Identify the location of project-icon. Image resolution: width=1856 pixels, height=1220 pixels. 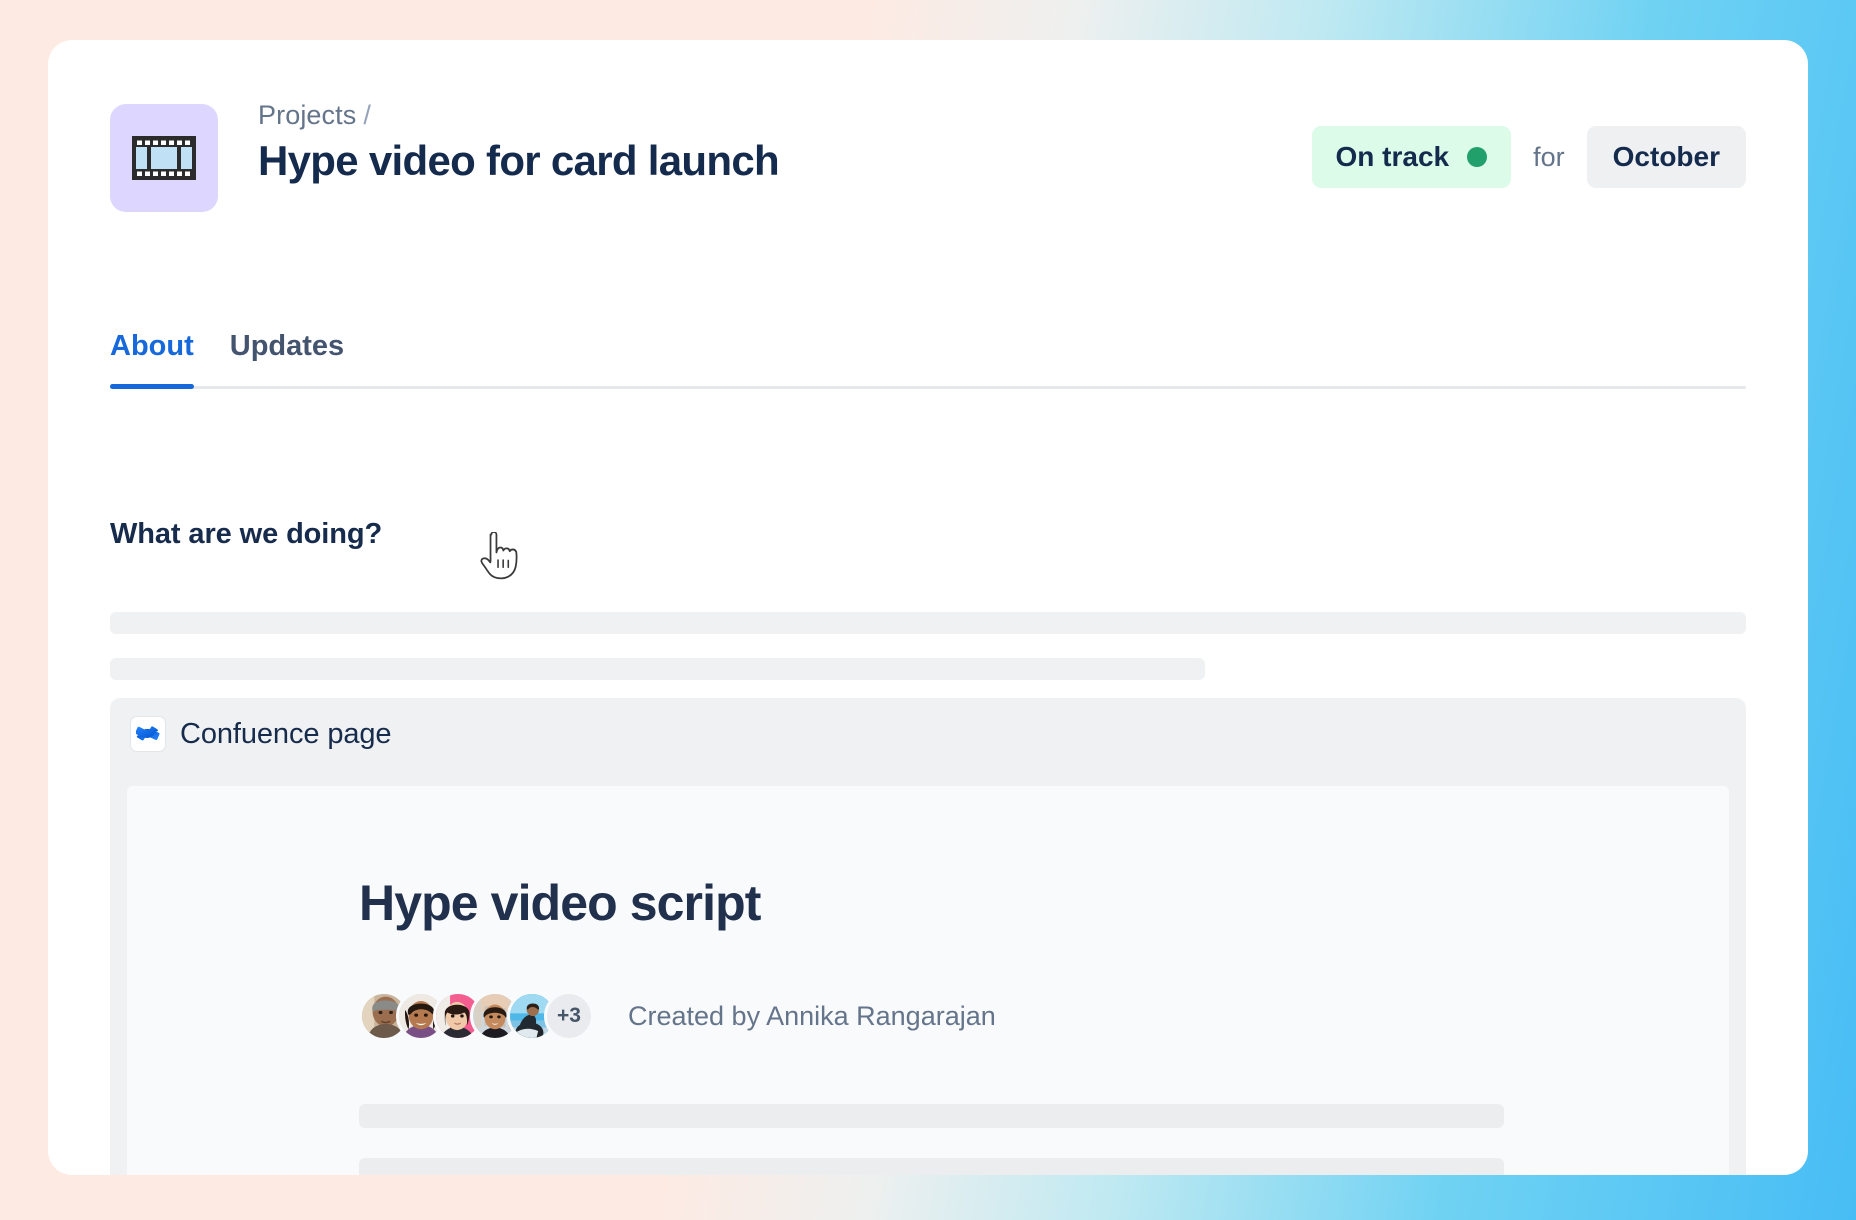
(164, 158).